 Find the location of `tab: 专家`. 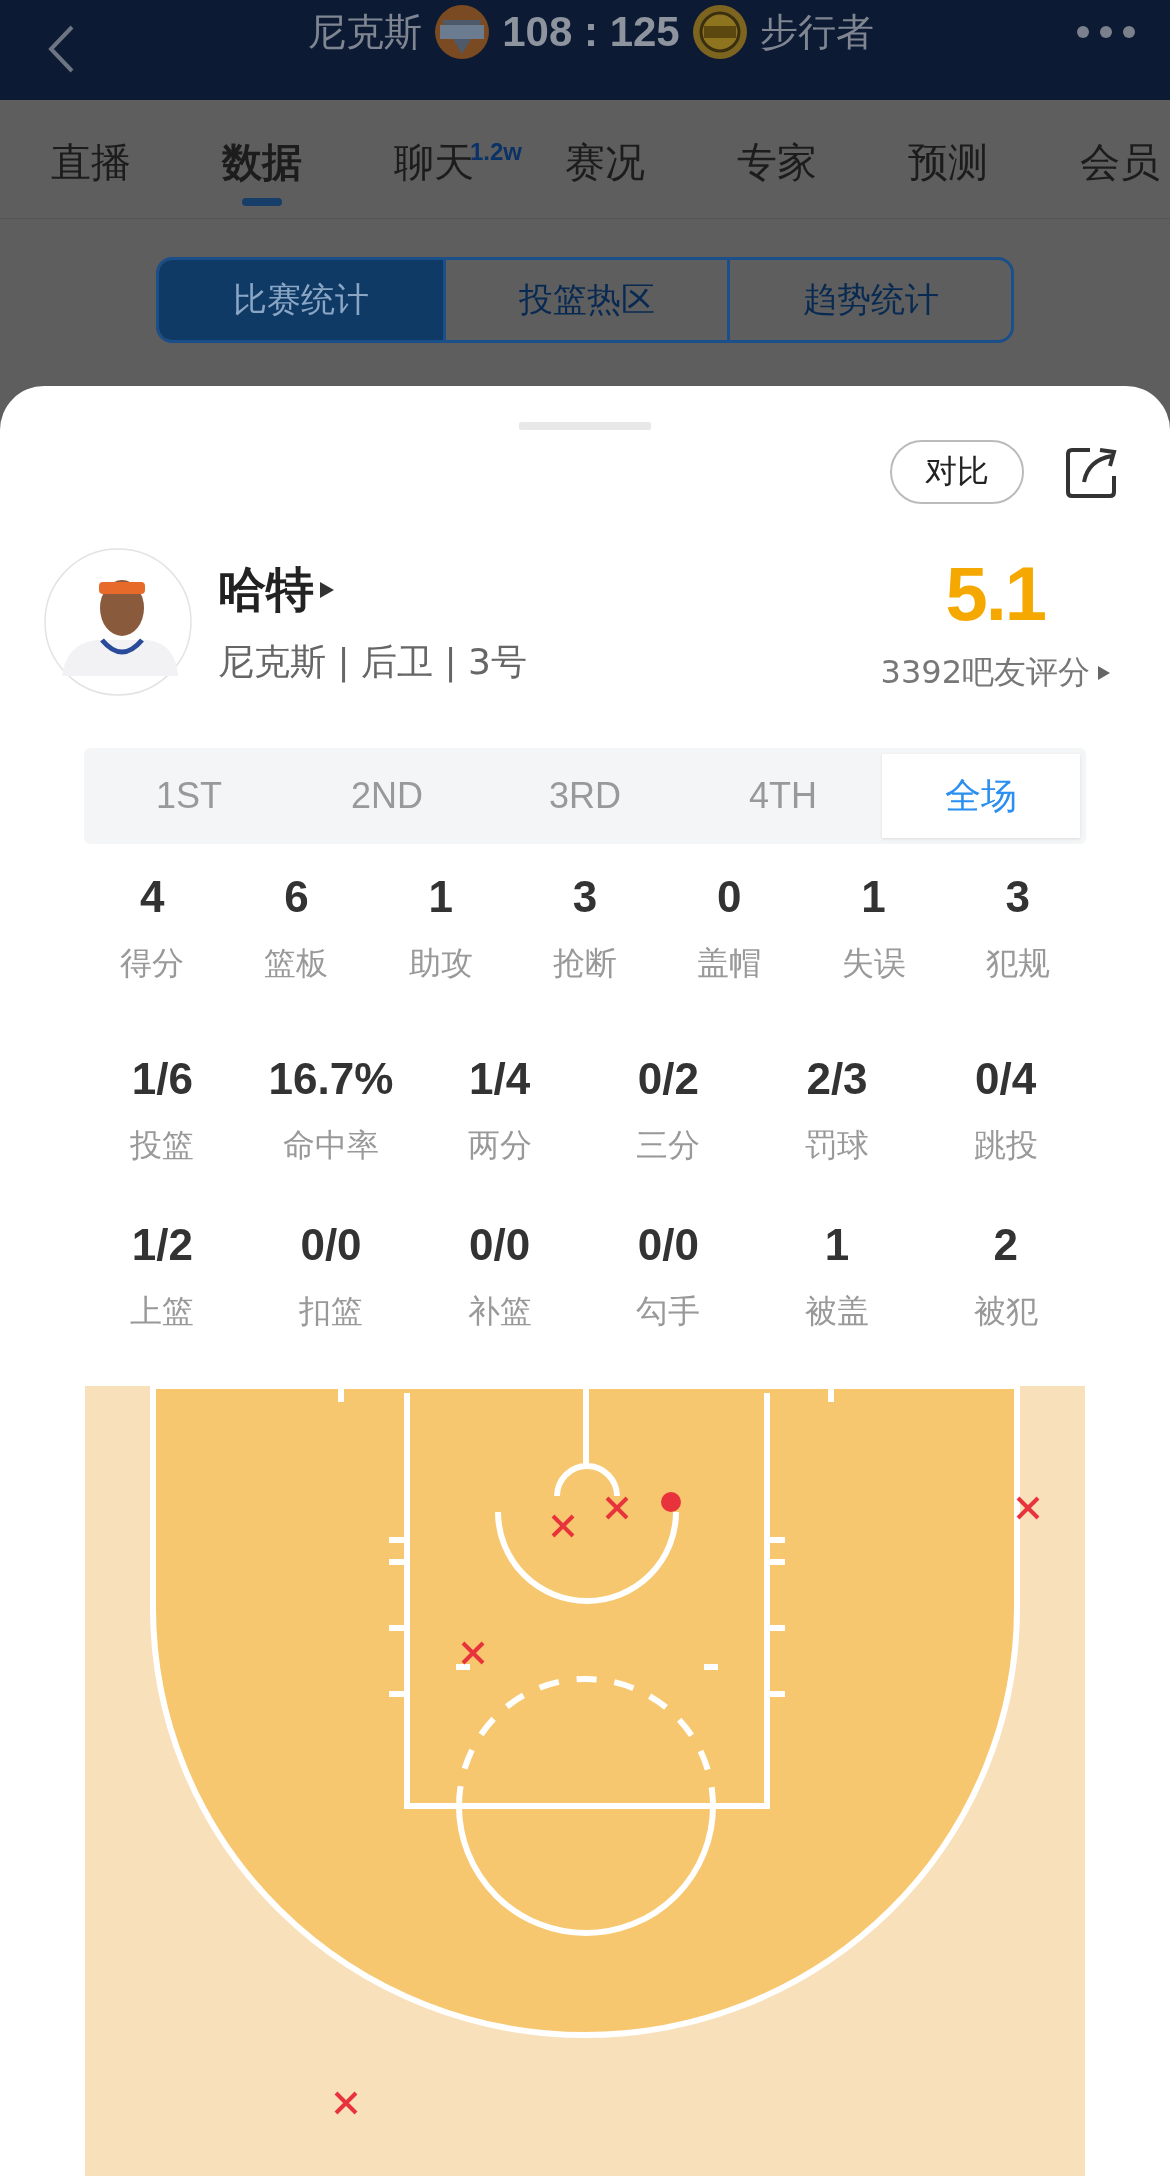

tab: 专家 is located at coordinates (776, 162).